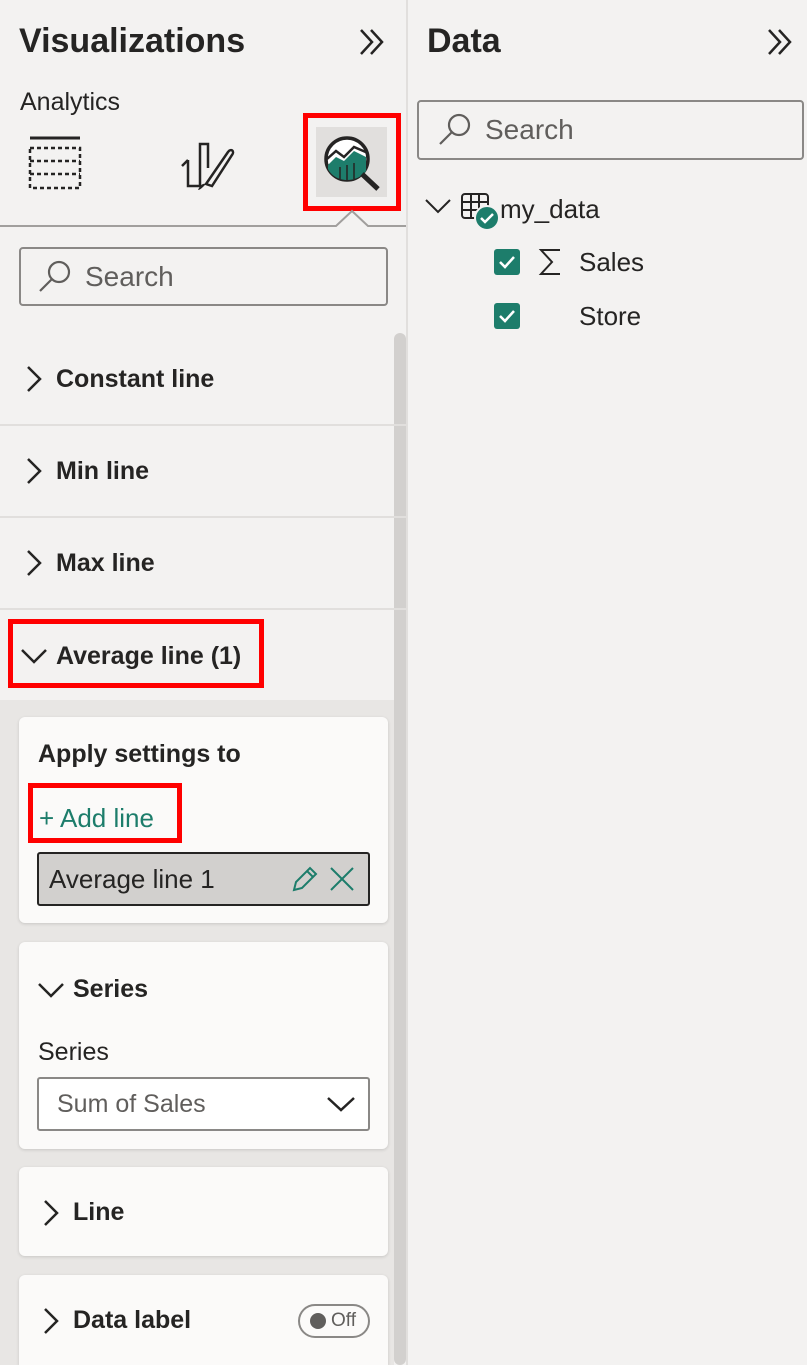  Describe the element at coordinates (343, 1320) in the screenshot. I see `toggle-label: Off` at that location.